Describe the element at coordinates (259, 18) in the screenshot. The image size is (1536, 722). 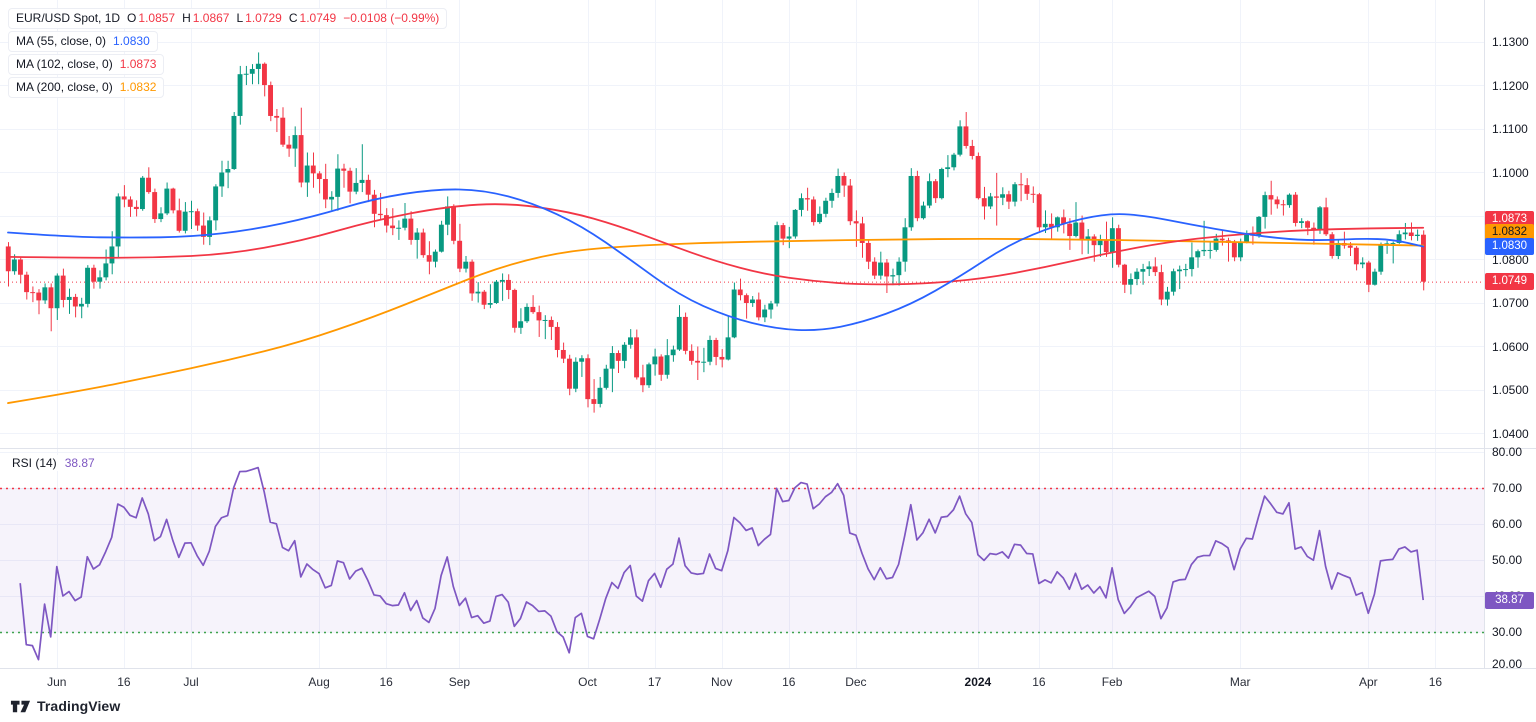
I see `low-value: L 1.0729` at that location.